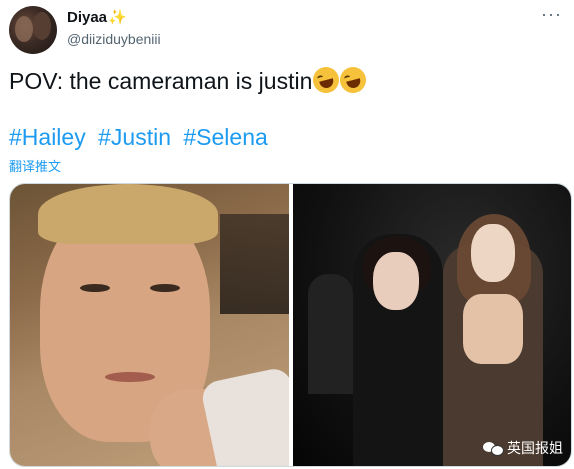 This screenshot has width=574, height=469. What do you see at coordinates (117, 17) in the screenshot?
I see `sparkle-icon: ✨` at bounding box center [117, 17].